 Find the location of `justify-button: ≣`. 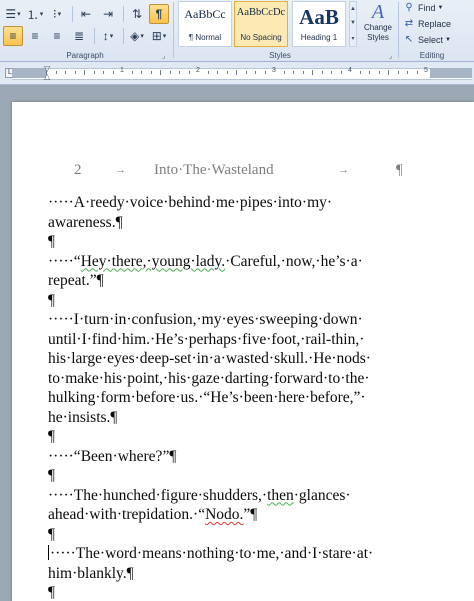

justify-button: ≣ is located at coordinates (79, 36).